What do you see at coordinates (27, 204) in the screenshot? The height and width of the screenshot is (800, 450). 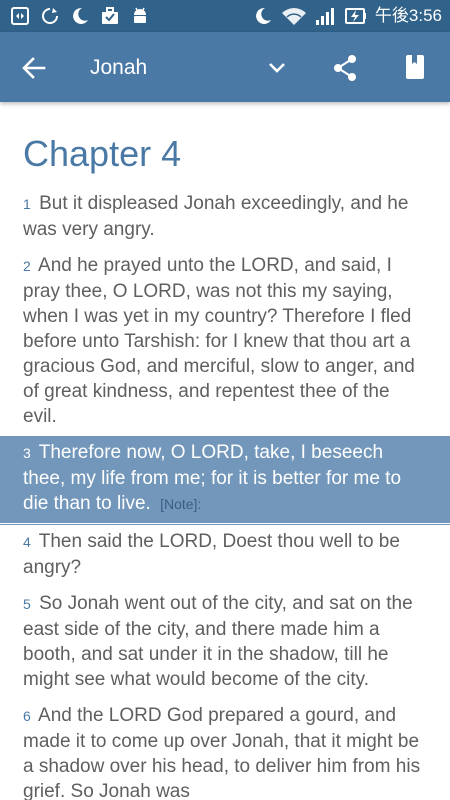 I see `verse-number: 1` at bounding box center [27, 204].